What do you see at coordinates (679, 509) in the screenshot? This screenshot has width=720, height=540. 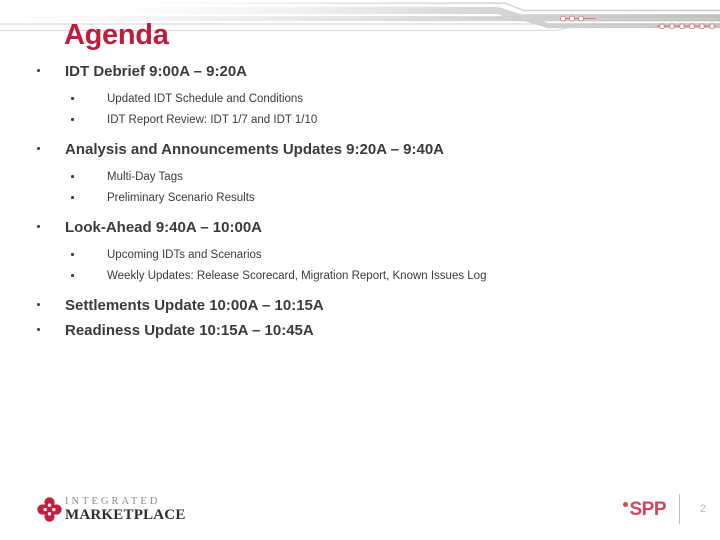 I see `footer-divider` at bounding box center [679, 509].